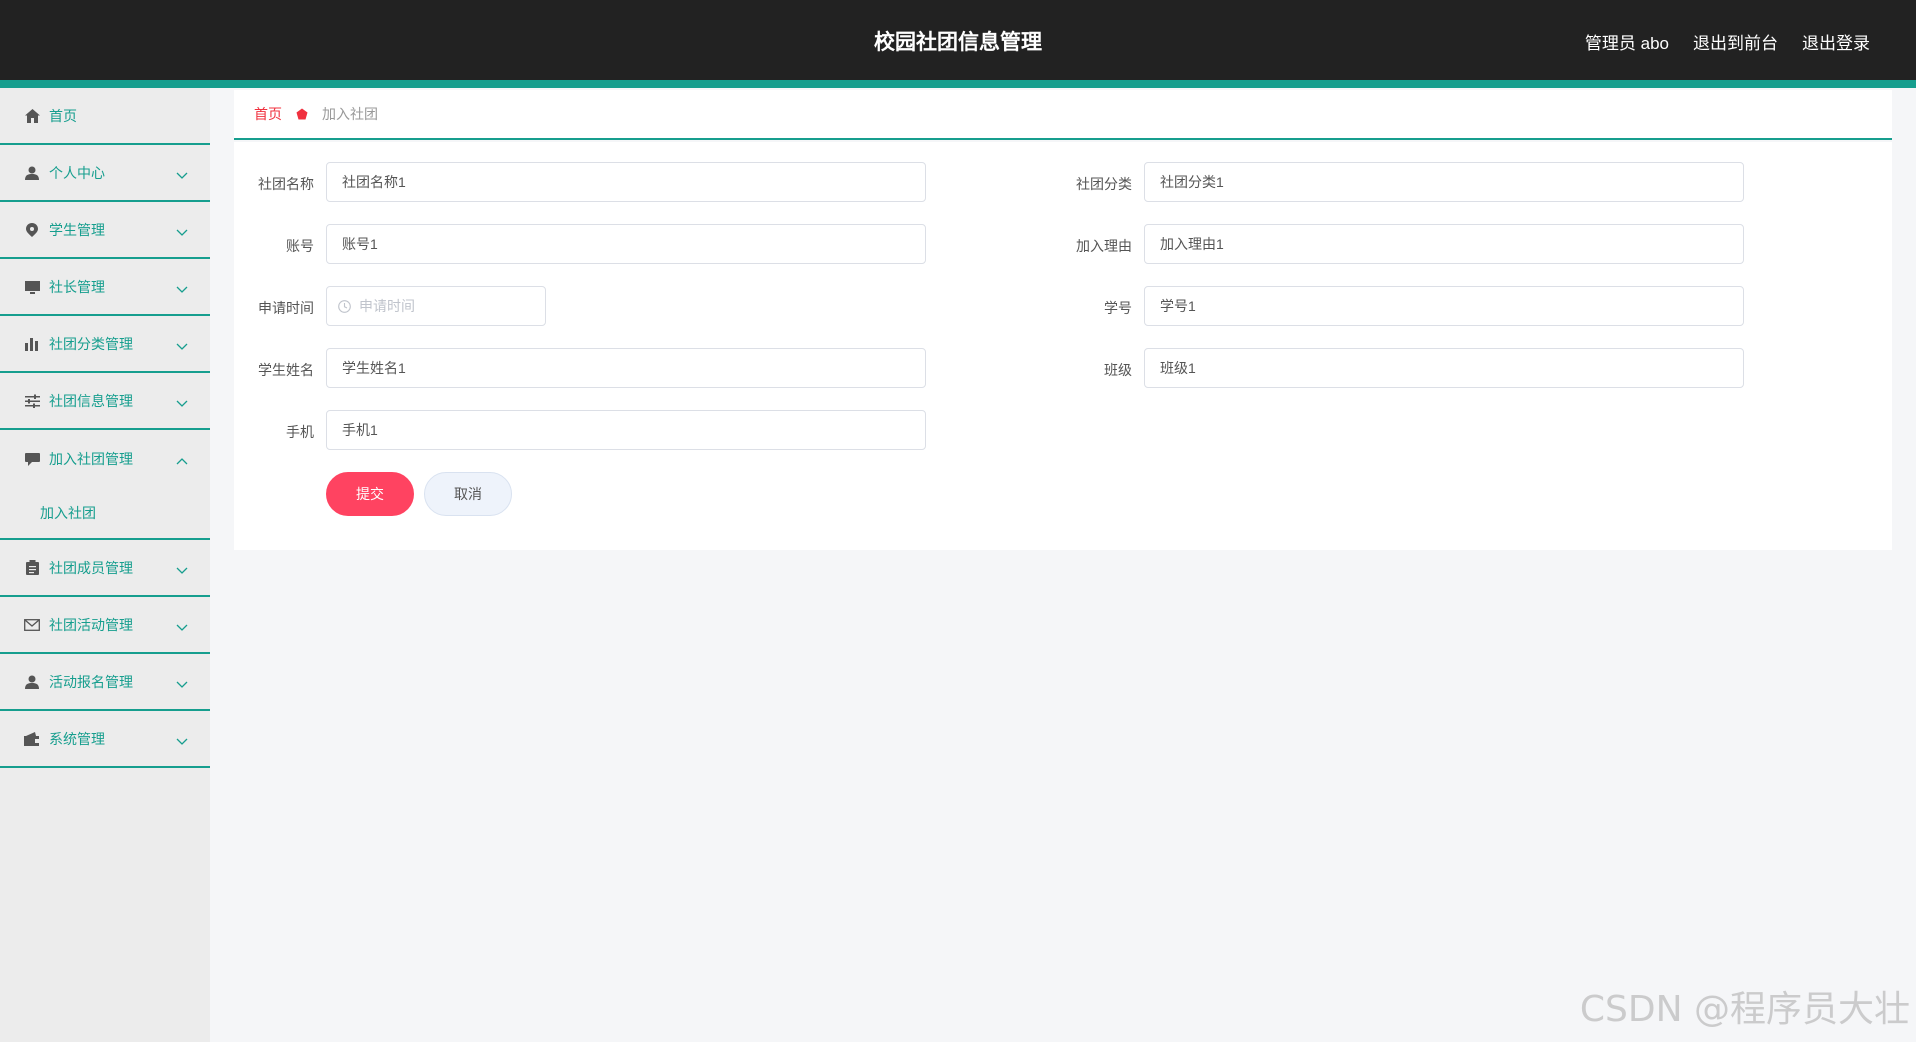 This screenshot has height=1042, width=1916. What do you see at coordinates (91, 681) in the screenshot?
I see `sidebar-item-label: 活动报名管理` at bounding box center [91, 681].